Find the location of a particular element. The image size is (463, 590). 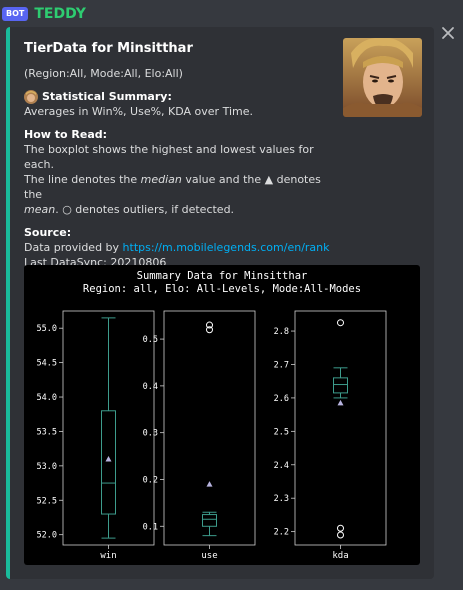

mean-marker-win is located at coordinates (108, 458).